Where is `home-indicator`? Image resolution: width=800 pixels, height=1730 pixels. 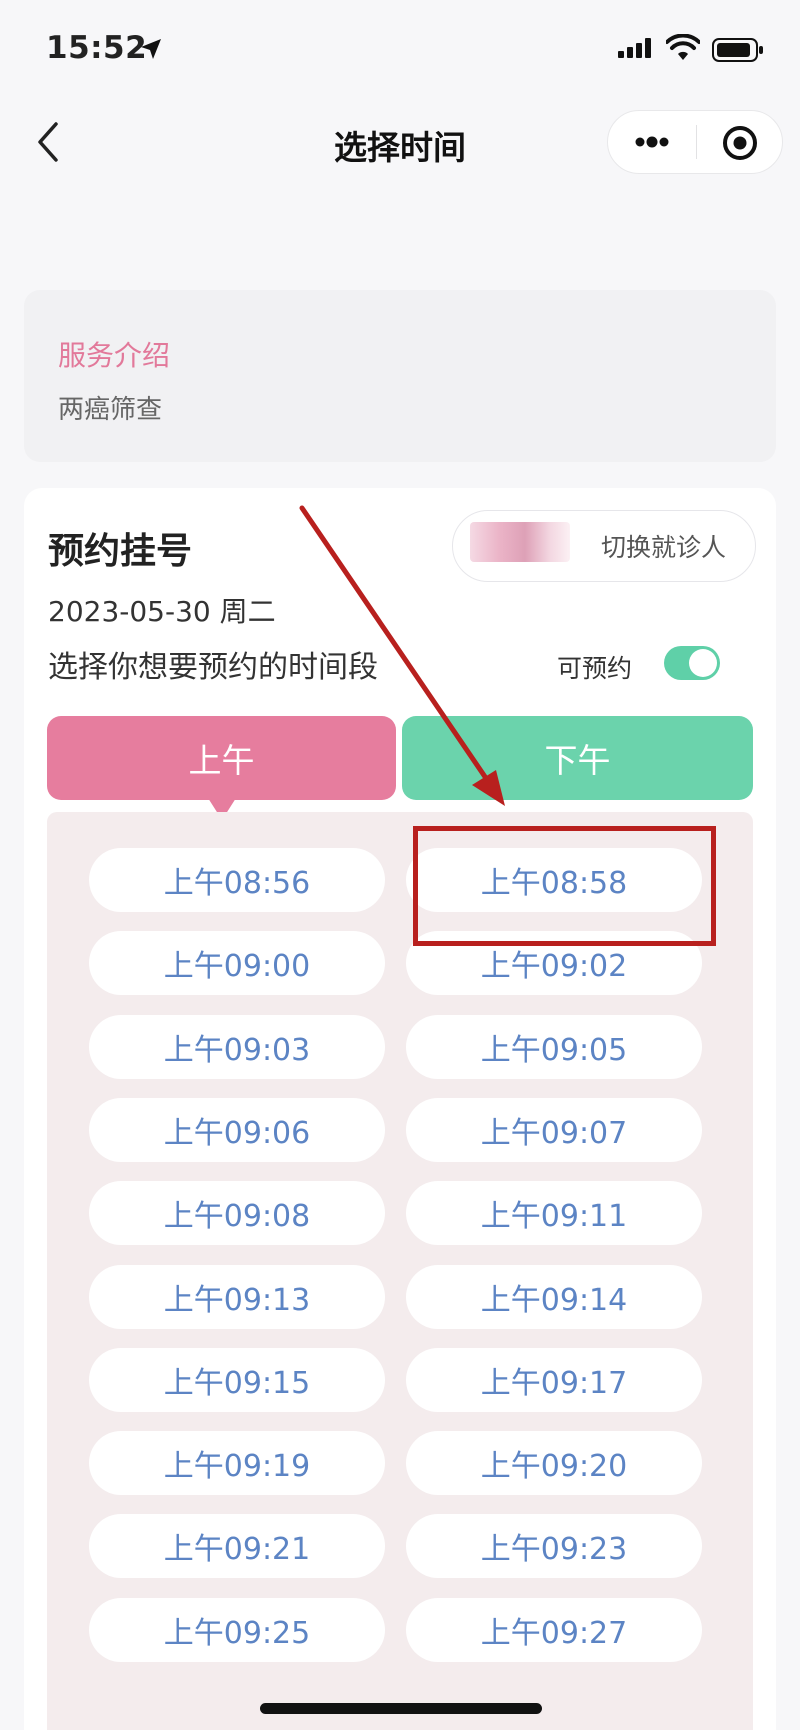 home-indicator is located at coordinates (401, 1708).